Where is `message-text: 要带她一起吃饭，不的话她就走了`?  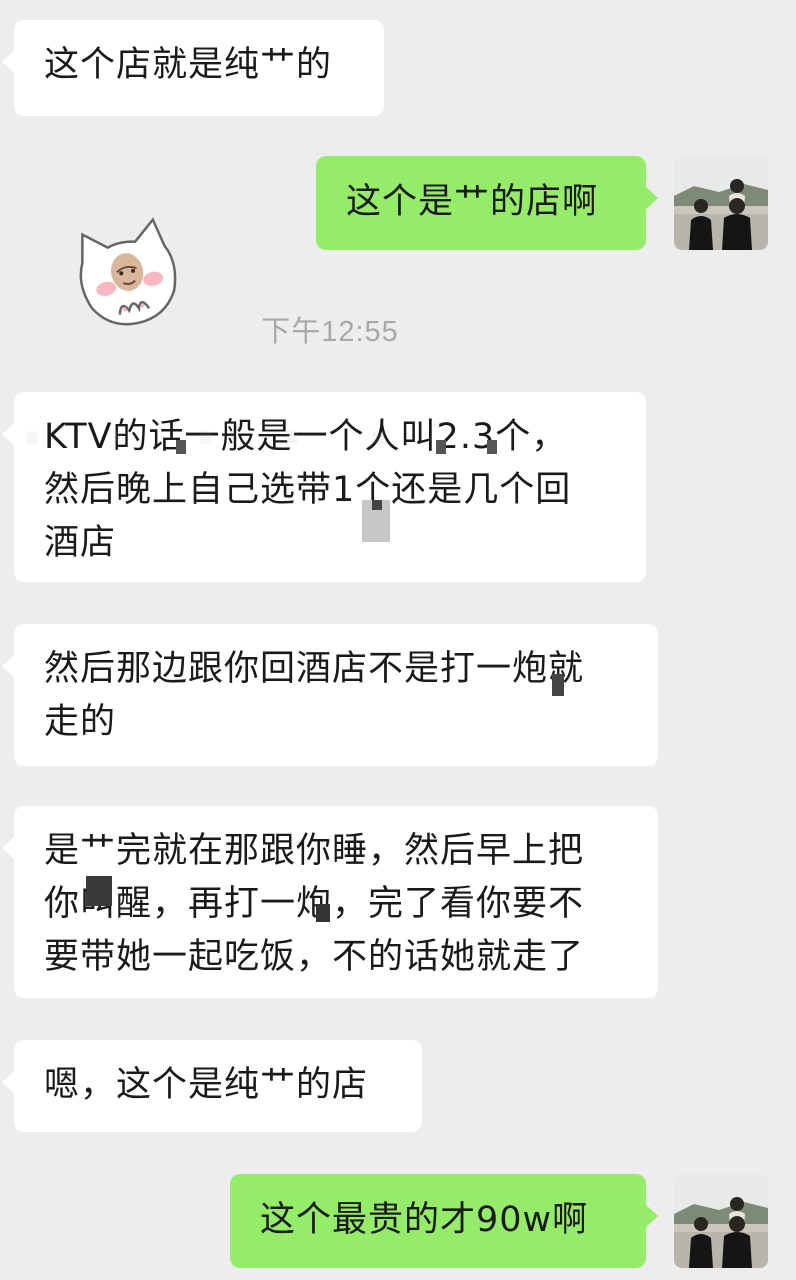
message-text: 要带她一起吃饭，不的话她就走了 is located at coordinates (314, 957).